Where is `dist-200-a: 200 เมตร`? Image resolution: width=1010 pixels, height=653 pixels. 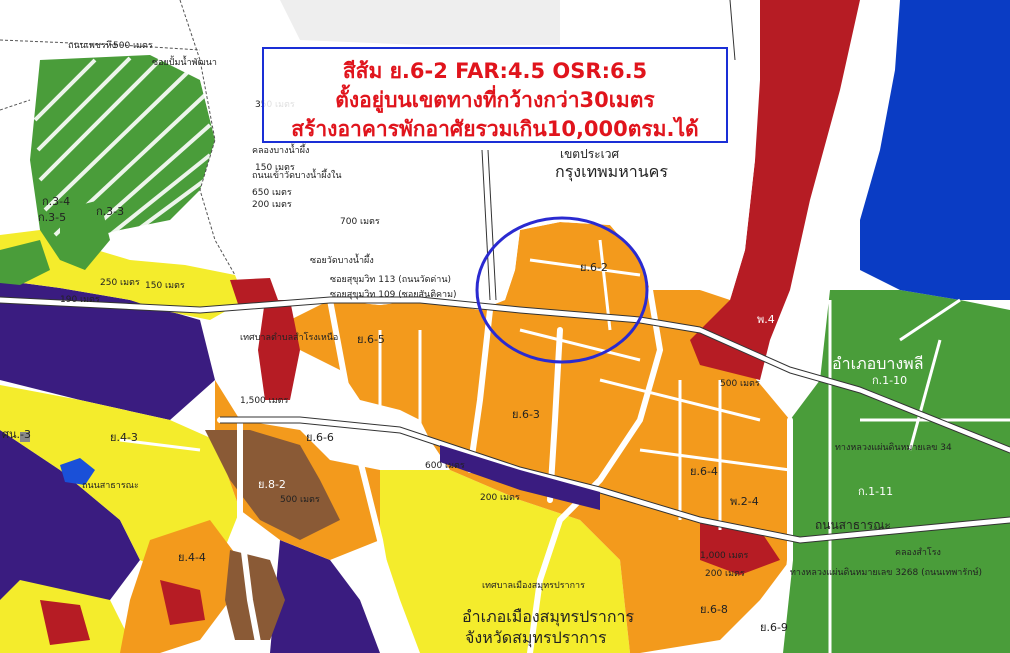 dist-200-a: 200 เมตร is located at coordinates (272, 205).